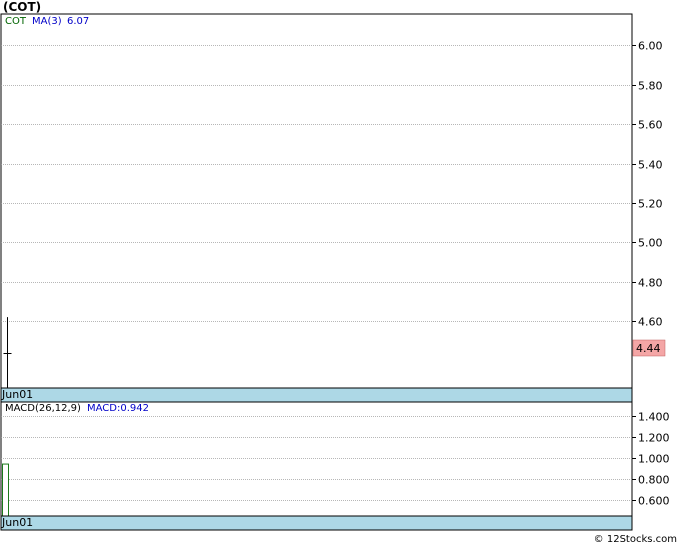 The height and width of the screenshot is (546, 680). What do you see at coordinates (635, 539) in the screenshot?
I see `footer-credit: © 12Stocks.com` at bounding box center [635, 539].